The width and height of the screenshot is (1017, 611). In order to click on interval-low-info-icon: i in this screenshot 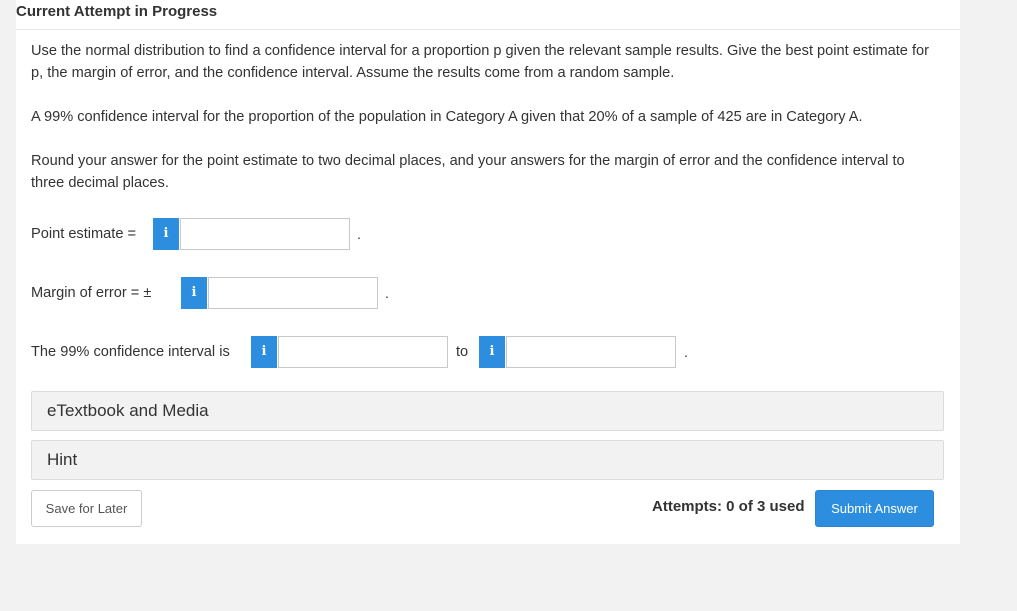, I will do `click(264, 352)`.